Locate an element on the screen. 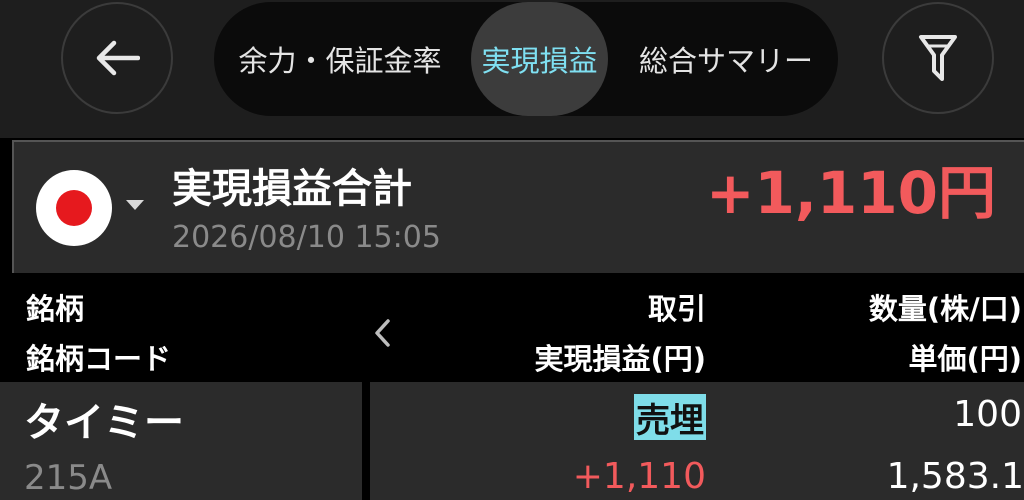 This screenshot has height=500, width=1024. tab-margin-ratio: 余力・保証金率 is located at coordinates (340, 59).